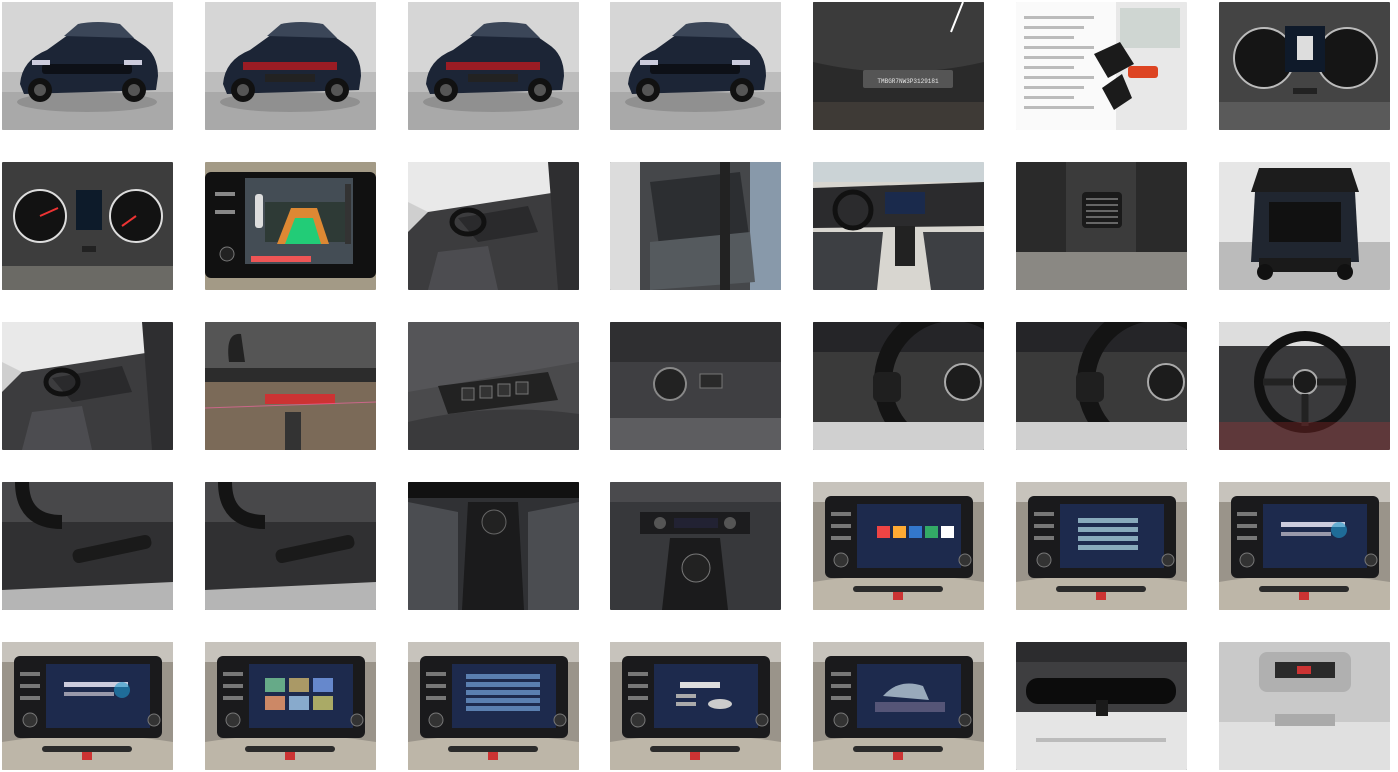  I want to click on photo-thumbnail-overhead-console, so click(1304, 706).